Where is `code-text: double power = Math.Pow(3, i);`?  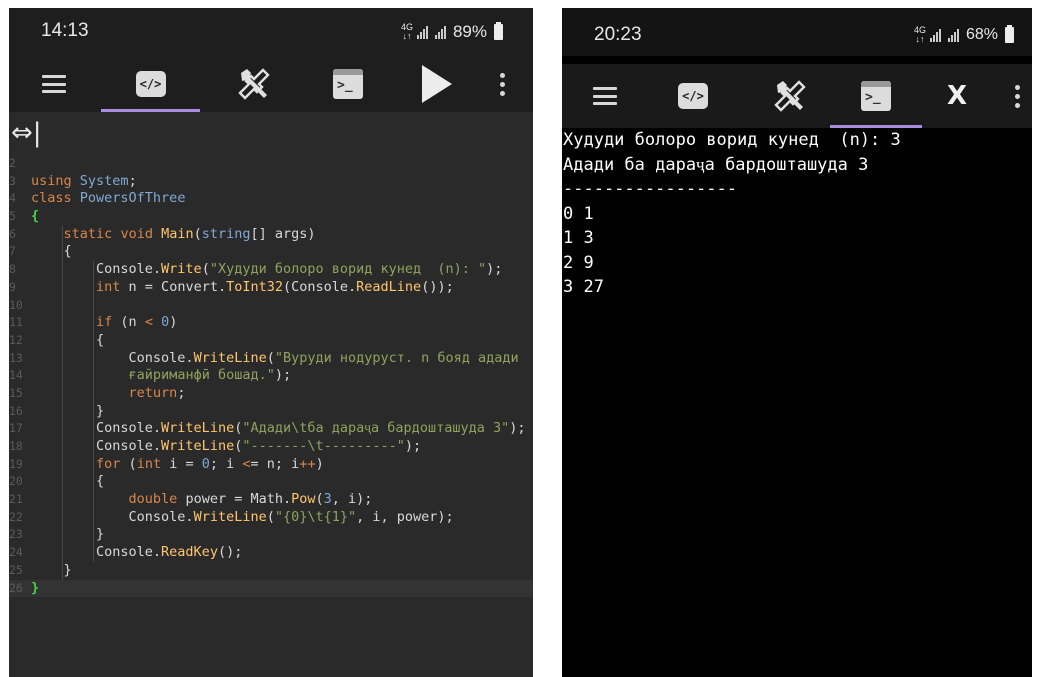
code-text: double power = Math.Pow(3, i); is located at coordinates (250, 499).